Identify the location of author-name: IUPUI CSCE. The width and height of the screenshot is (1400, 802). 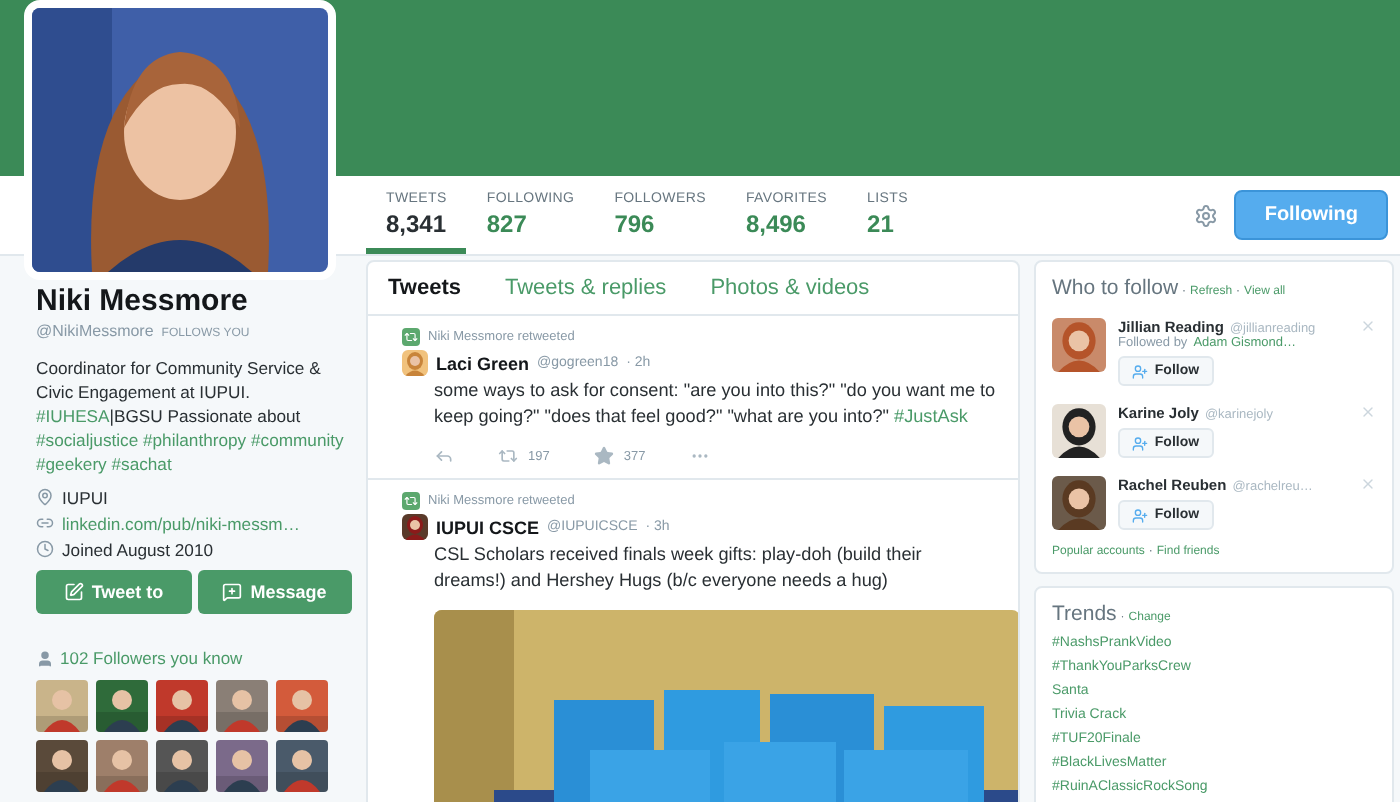
(488, 527).